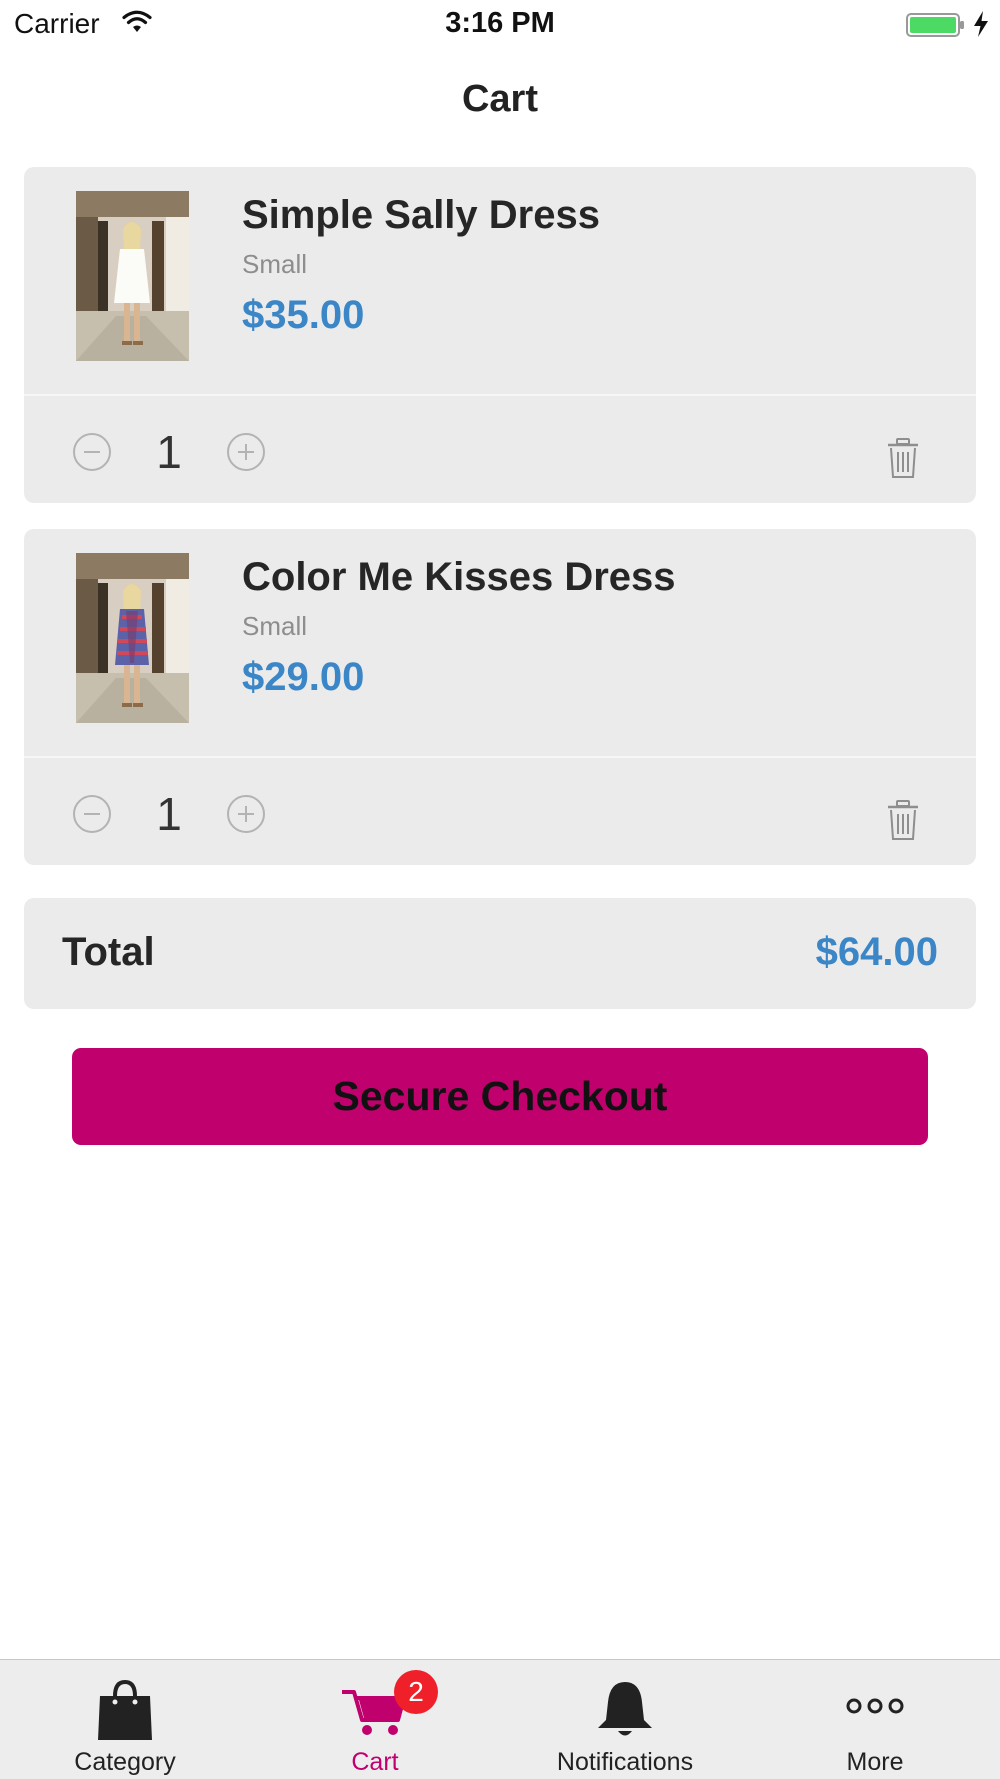 The width and height of the screenshot is (1000, 1779). Describe the element at coordinates (875, 1719) in the screenshot. I see `tab-more: More` at that location.